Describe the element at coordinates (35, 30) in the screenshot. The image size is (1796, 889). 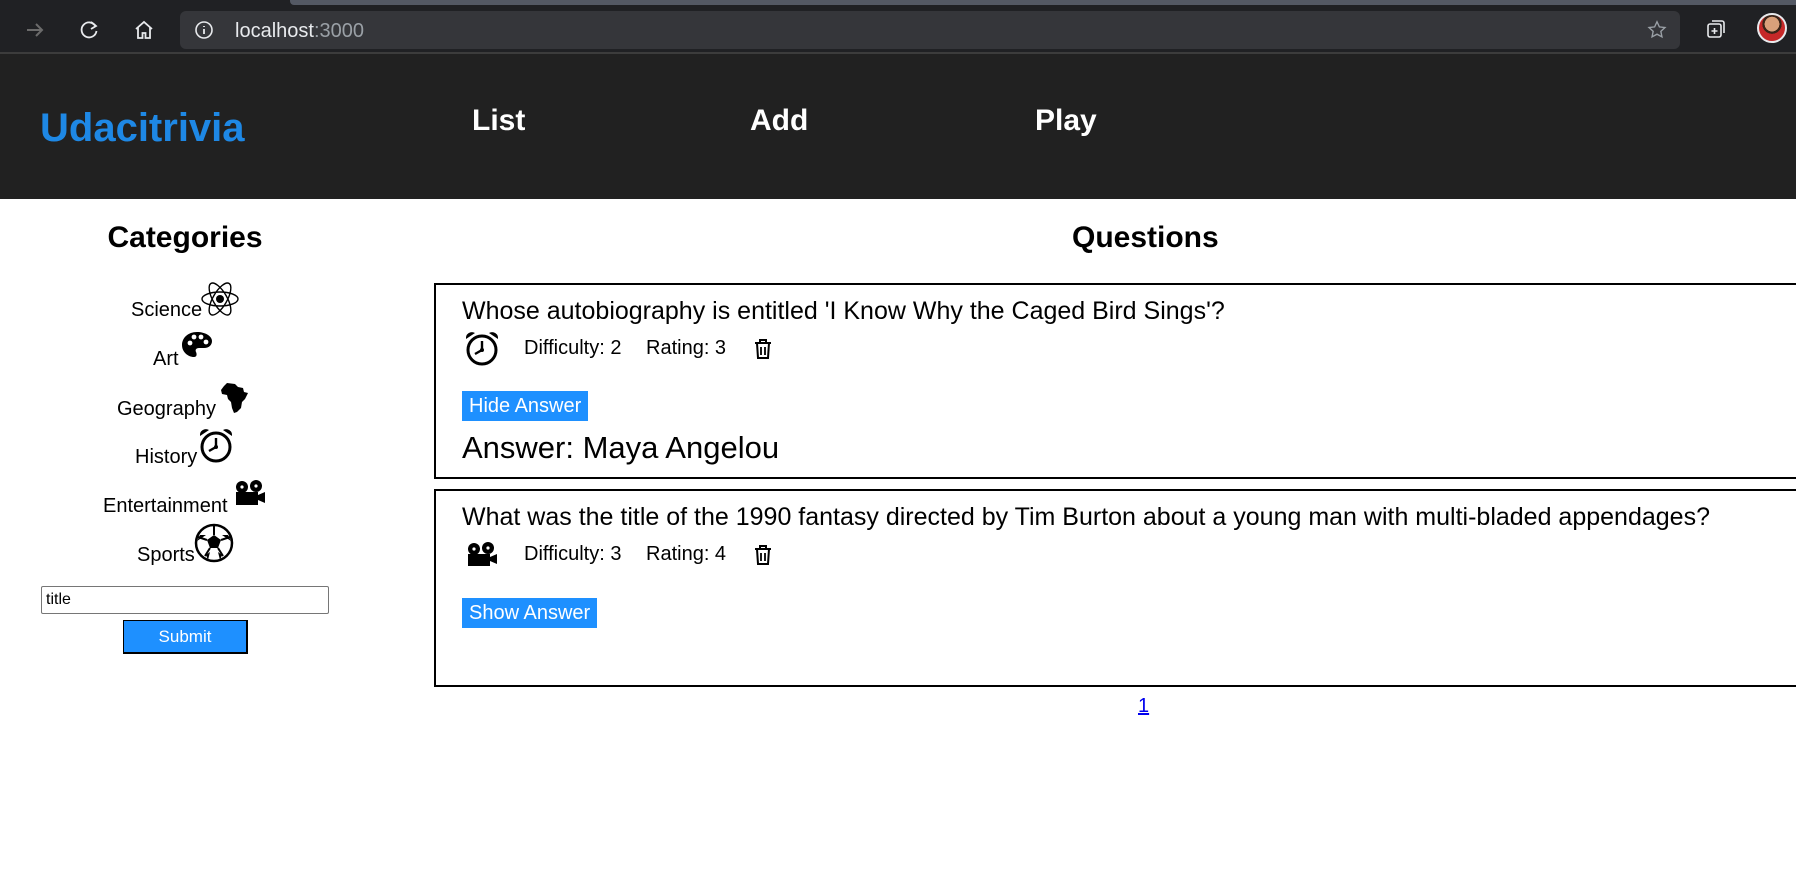
I see `forward-icon` at that location.